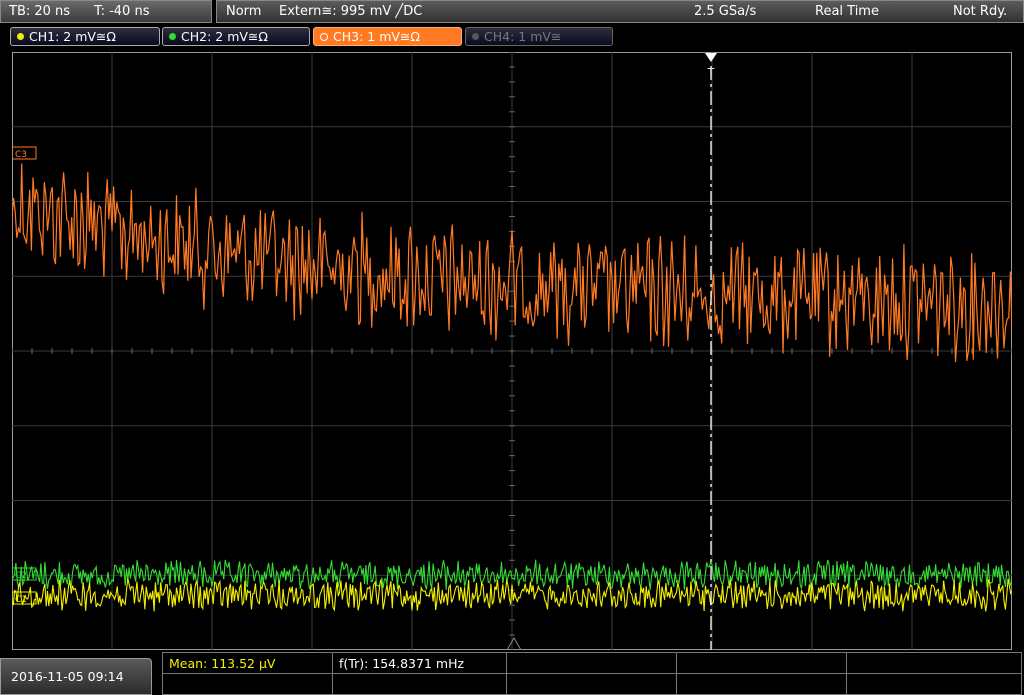 This screenshot has height=695, width=1024. Describe the element at coordinates (402, 663) in the screenshot. I see `frequency-value: f(Tr): 154.8371 mHz` at that location.